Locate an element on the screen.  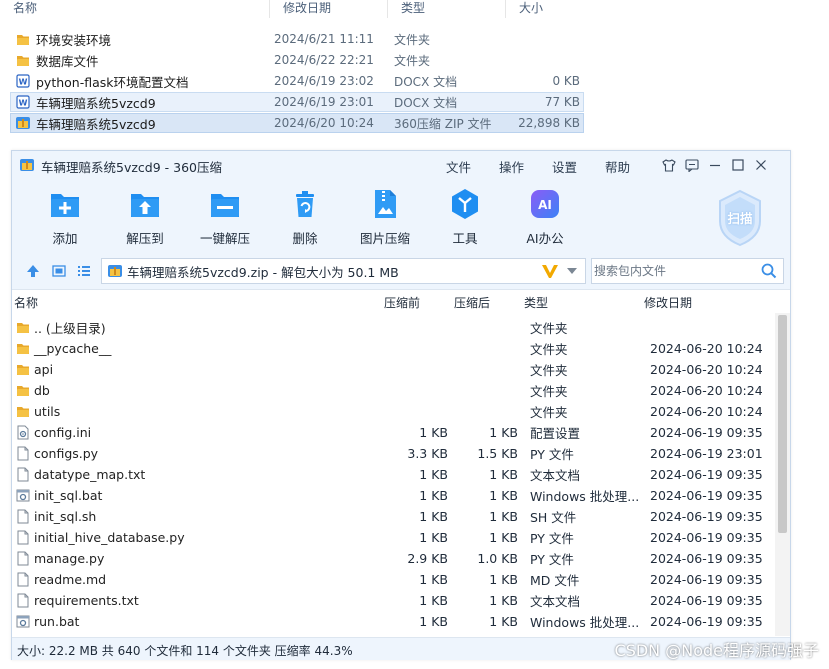
scan-label: 扫描 is located at coordinates (740, 218).